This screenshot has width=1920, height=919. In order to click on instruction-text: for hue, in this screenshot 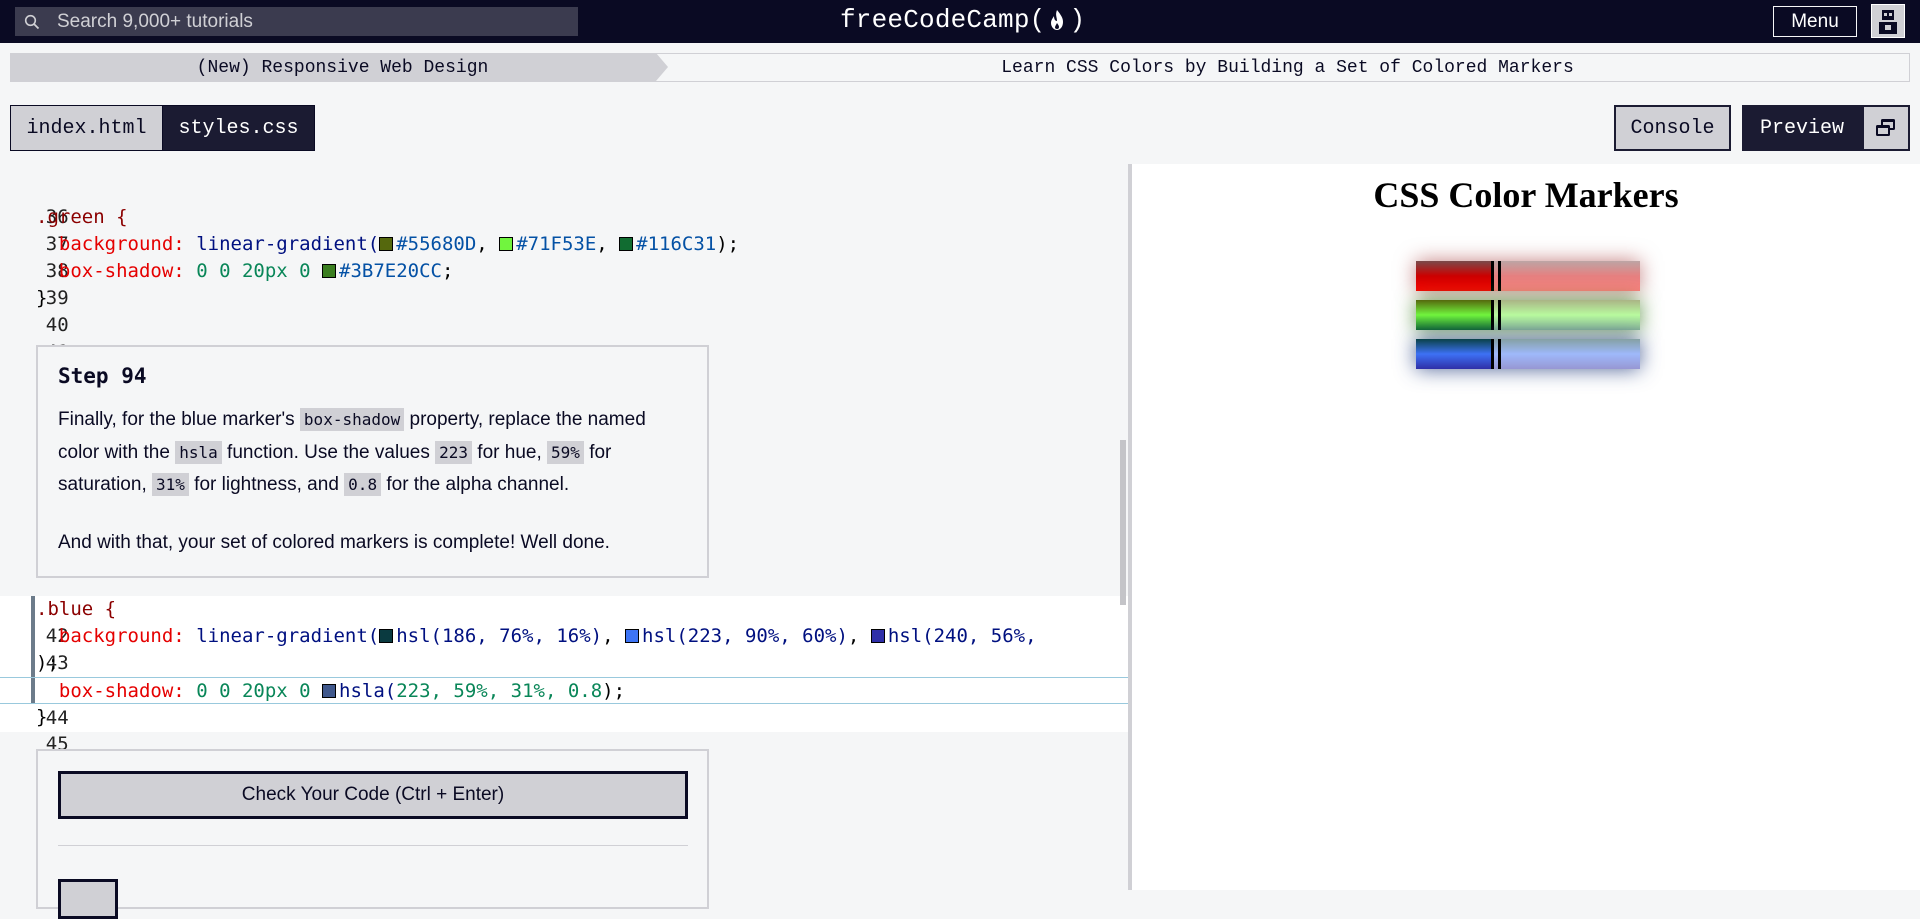, I will do `click(510, 452)`.